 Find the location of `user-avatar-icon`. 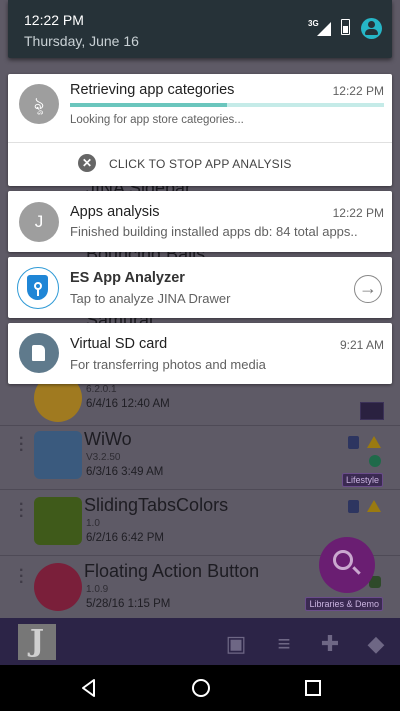

user-avatar-icon is located at coordinates (371, 28).